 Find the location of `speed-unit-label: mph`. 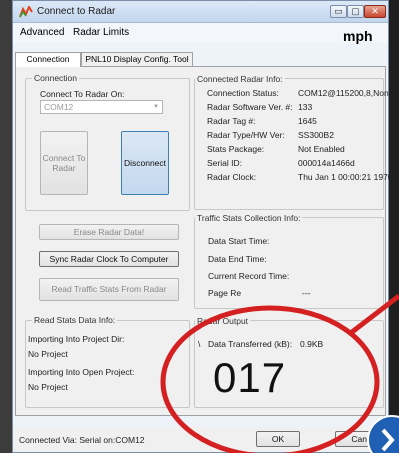

speed-unit-label: mph is located at coordinates (358, 36).